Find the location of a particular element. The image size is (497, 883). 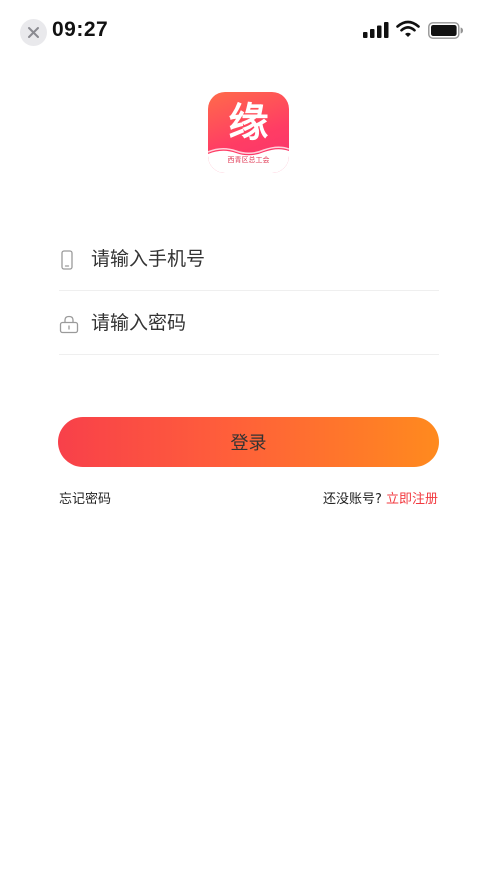

lock-icon is located at coordinates (69, 324).